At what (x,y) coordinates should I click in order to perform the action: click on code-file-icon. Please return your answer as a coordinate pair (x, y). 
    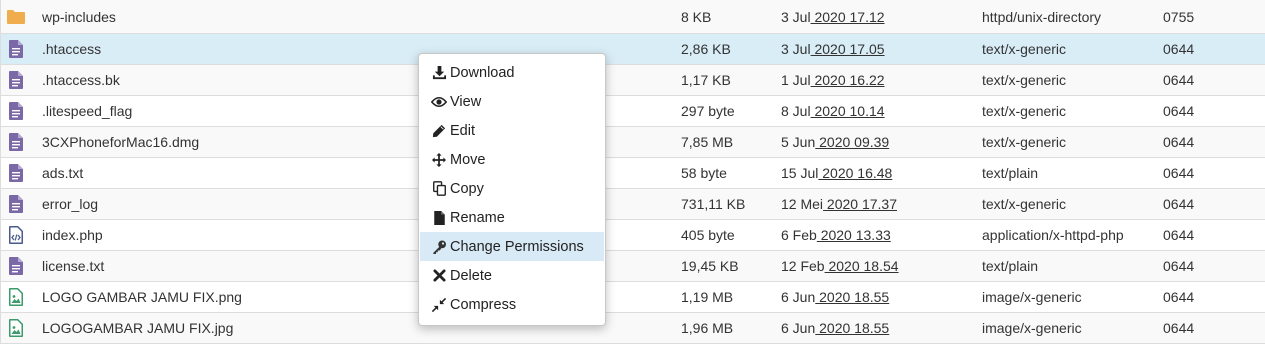
    Looking at the image, I should click on (16, 235).